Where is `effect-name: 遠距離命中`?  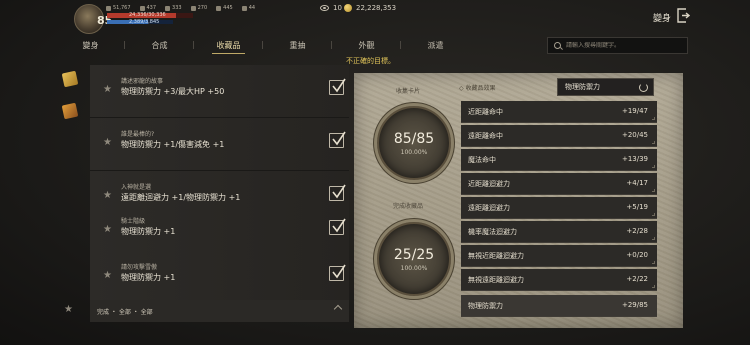 effect-name: 遠距離命中 is located at coordinates (485, 135).